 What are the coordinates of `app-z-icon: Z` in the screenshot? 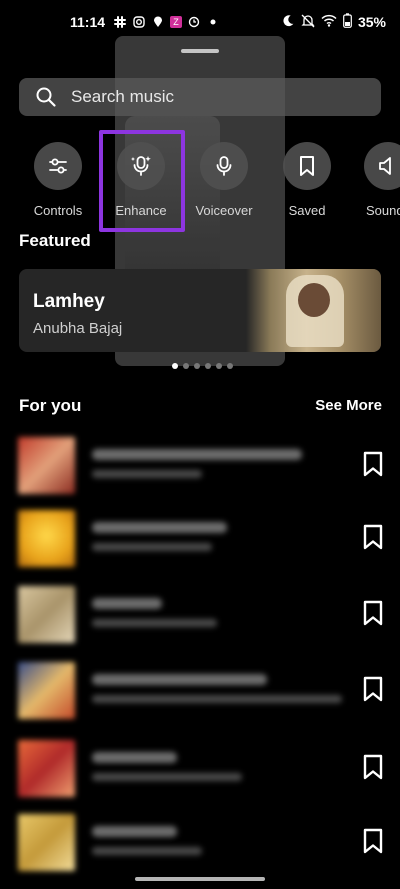 It's located at (176, 22).